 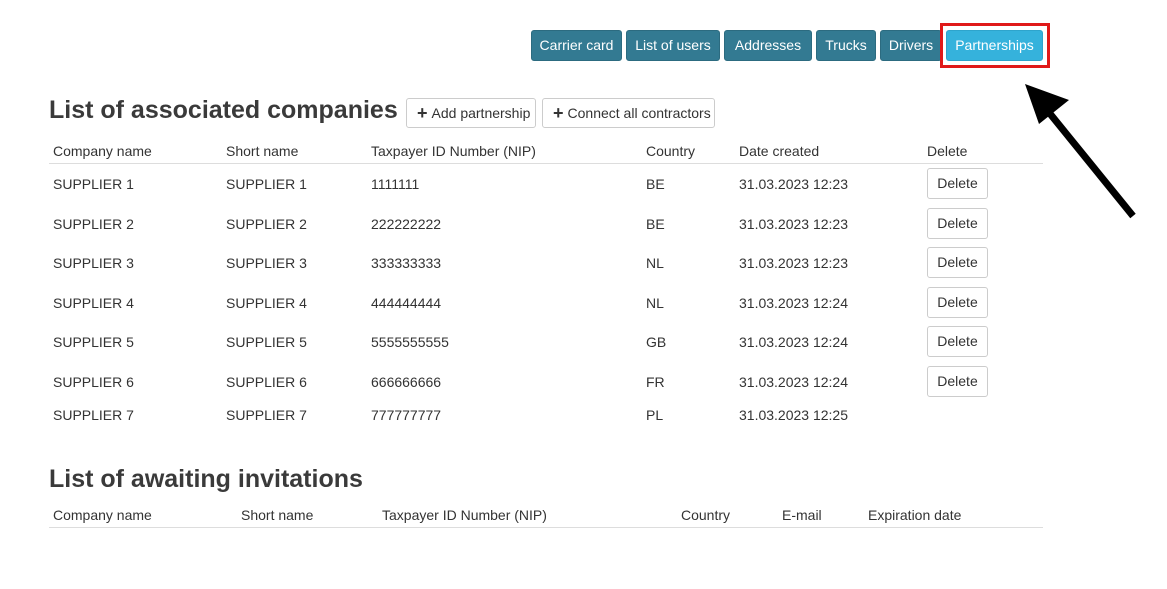 What do you see at coordinates (223, 110) in the screenshot?
I see `associated-companies-title: List of associated companies` at bounding box center [223, 110].